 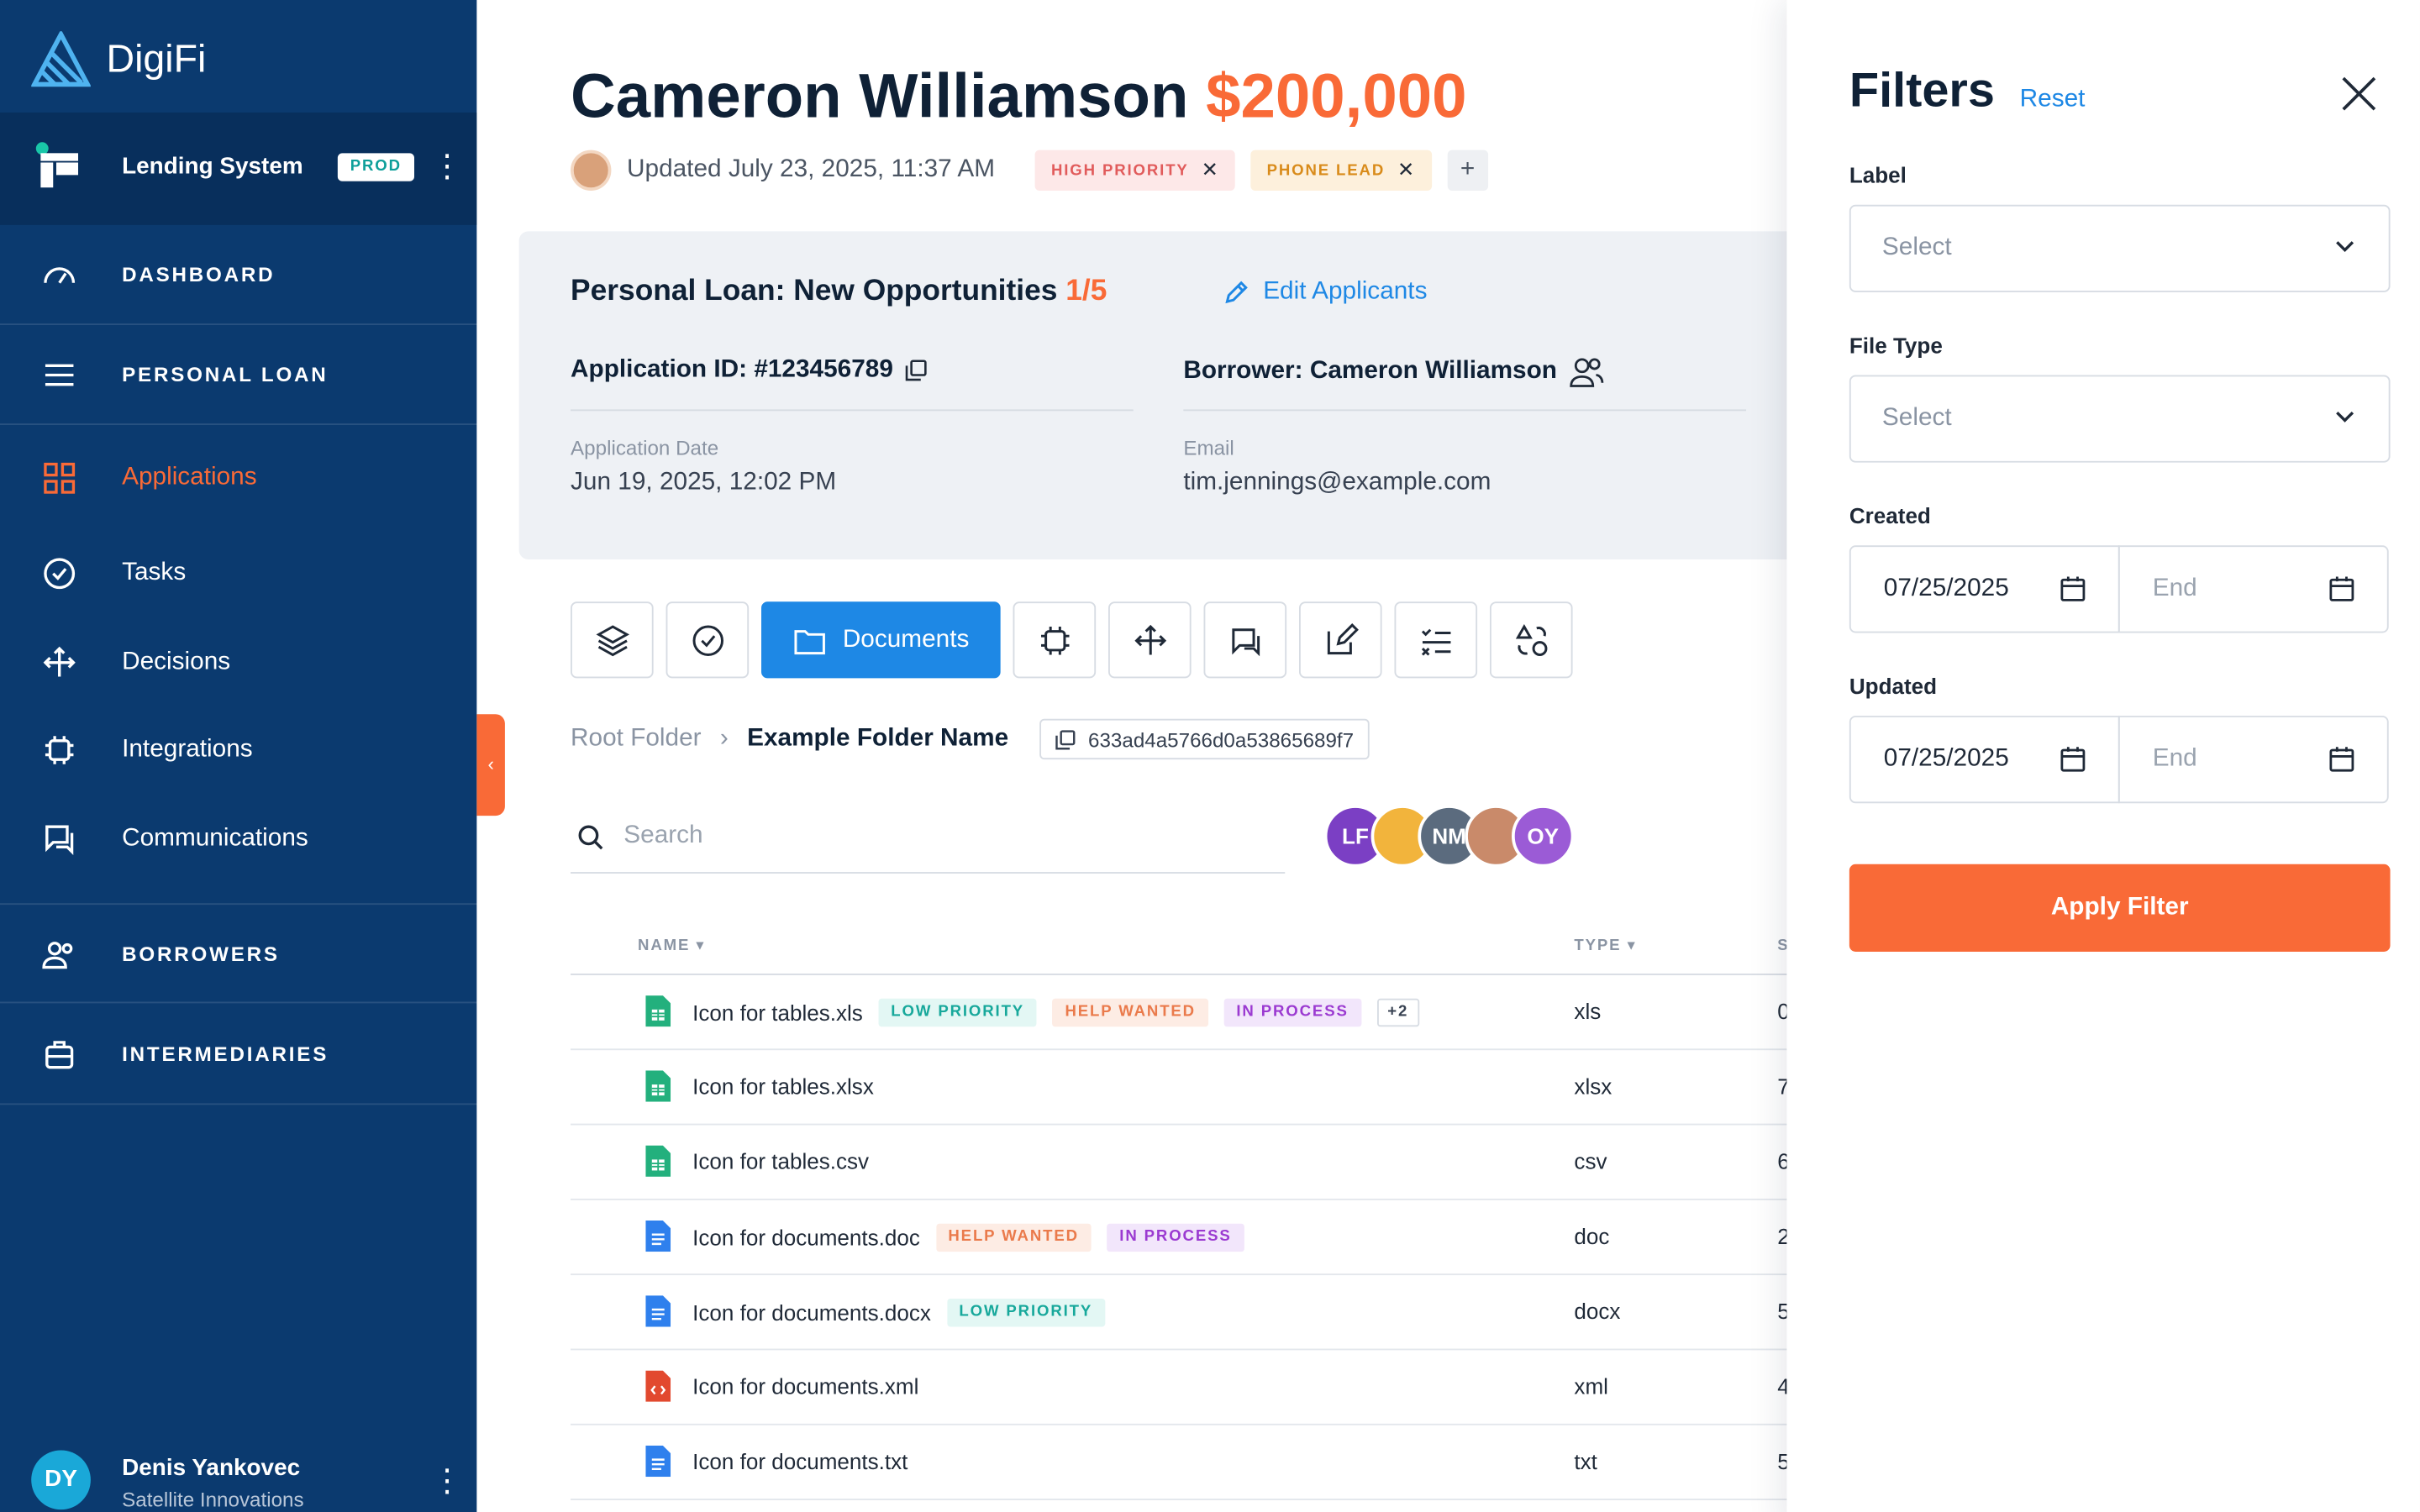 I want to click on file-size-cell: 2, so click(x=1782, y=1236).